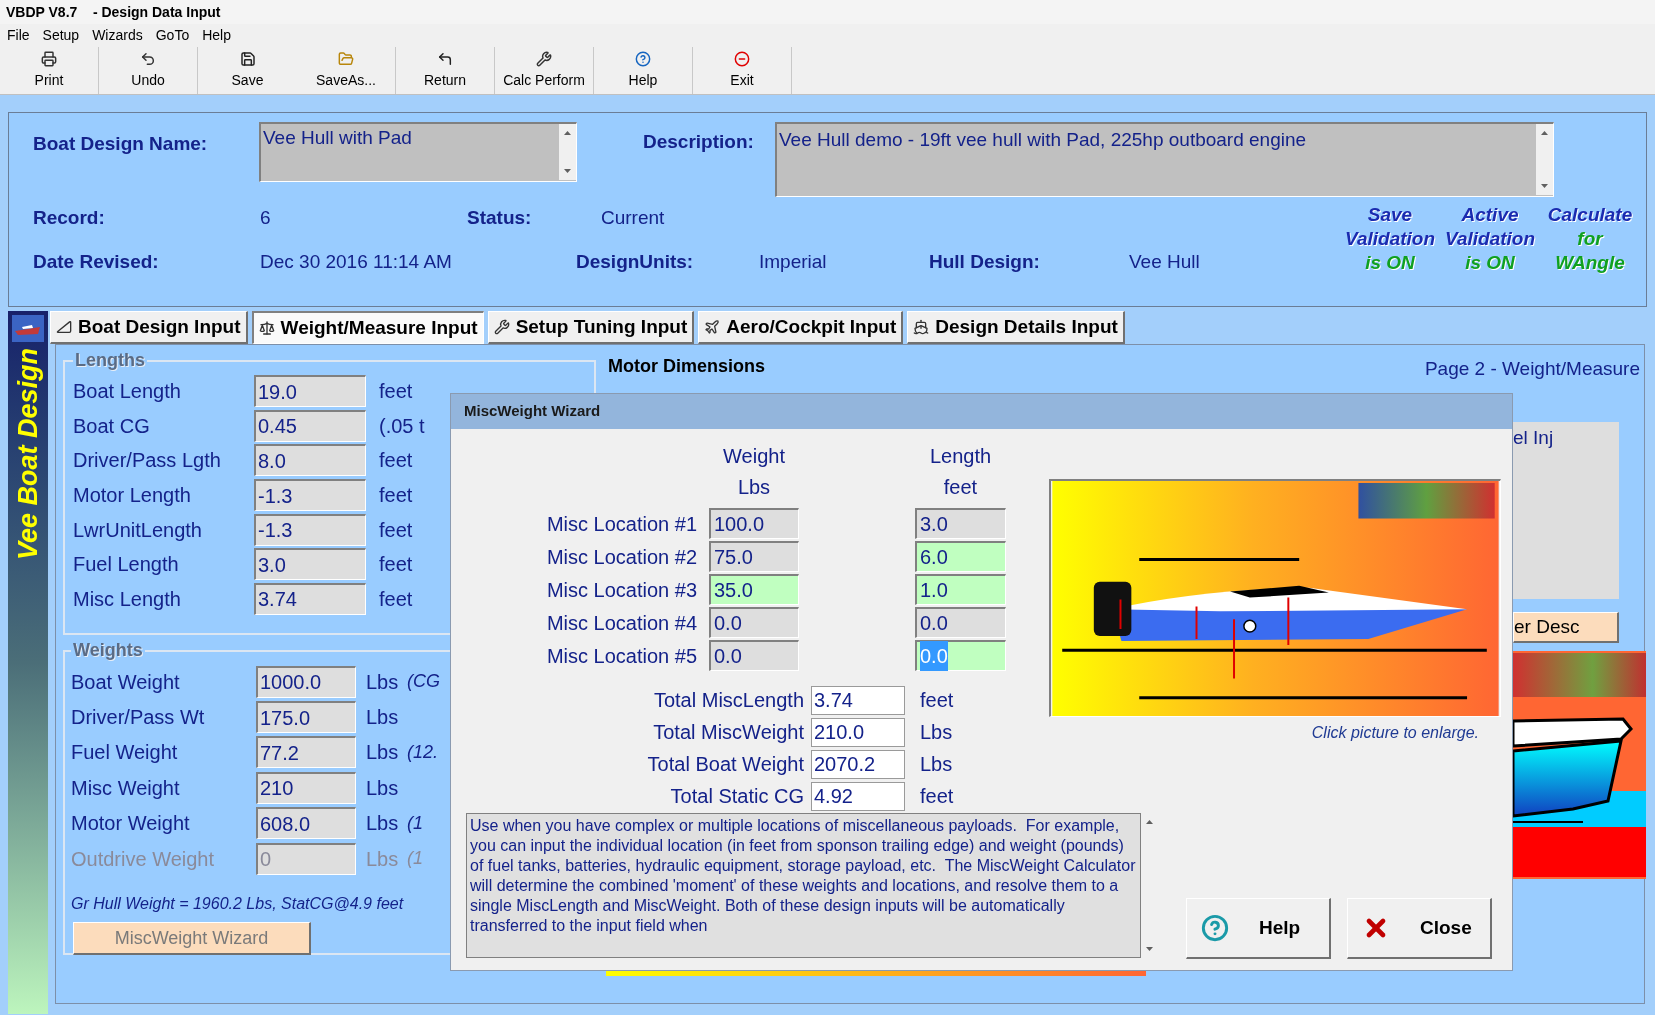 The image size is (1655, 1015). What do you see at coordinates (960, 589) in the screenshot?
I see `length-field: 1.0` at bounding box center [960, 589].